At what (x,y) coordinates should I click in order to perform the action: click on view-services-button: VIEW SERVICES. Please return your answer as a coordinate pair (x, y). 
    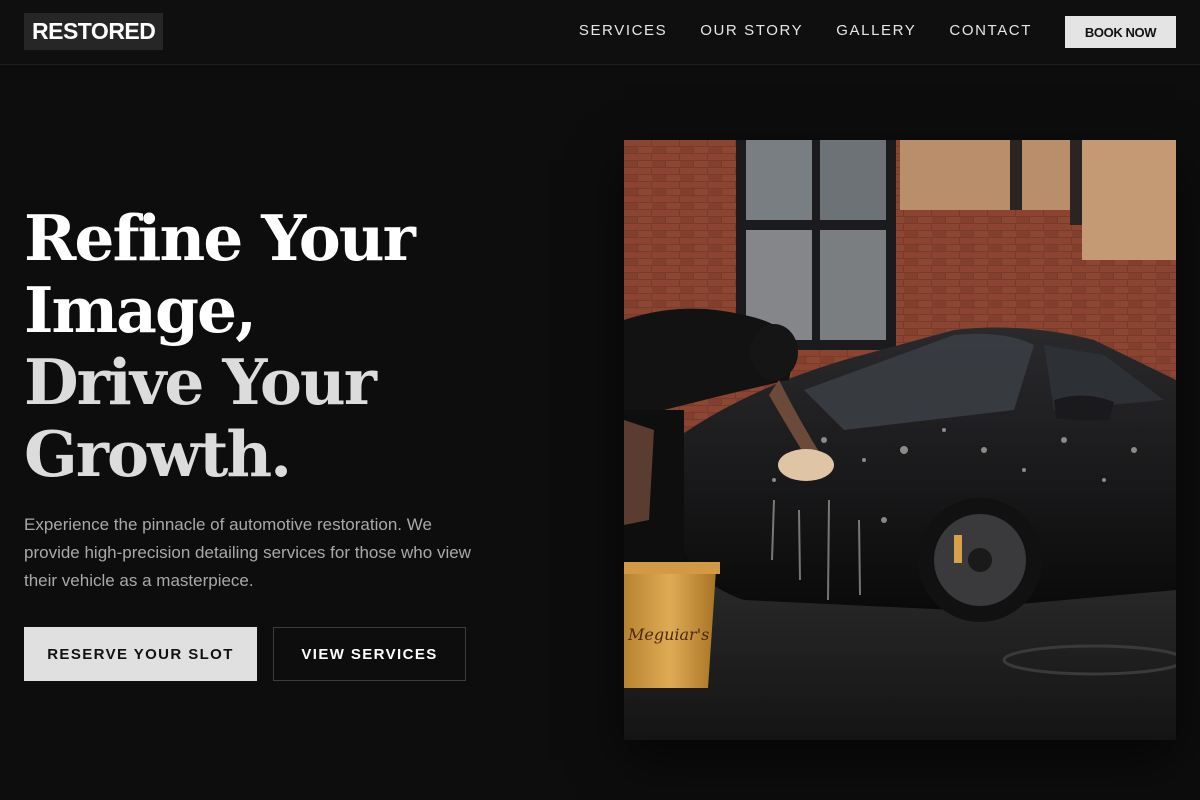
    Looking at the image, I should click on (369, 654).